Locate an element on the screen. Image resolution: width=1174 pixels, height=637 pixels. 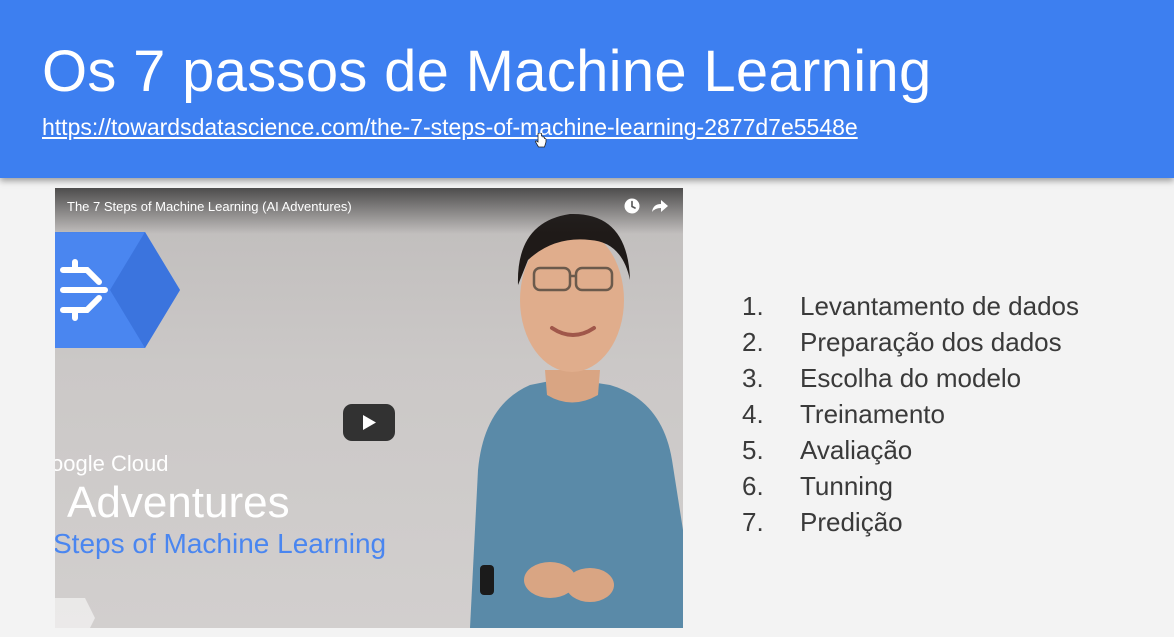
brand-text: oogle Cloud is located at coordinates (112, 463).